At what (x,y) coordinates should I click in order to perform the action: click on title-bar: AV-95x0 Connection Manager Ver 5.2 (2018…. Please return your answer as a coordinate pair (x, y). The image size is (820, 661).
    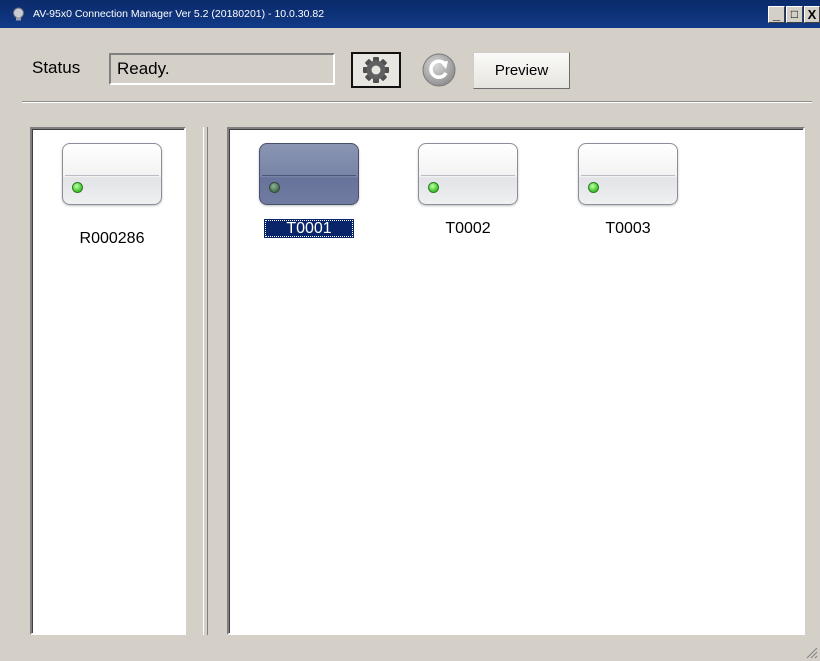
    Looking at the image, I should click on (410, 14).